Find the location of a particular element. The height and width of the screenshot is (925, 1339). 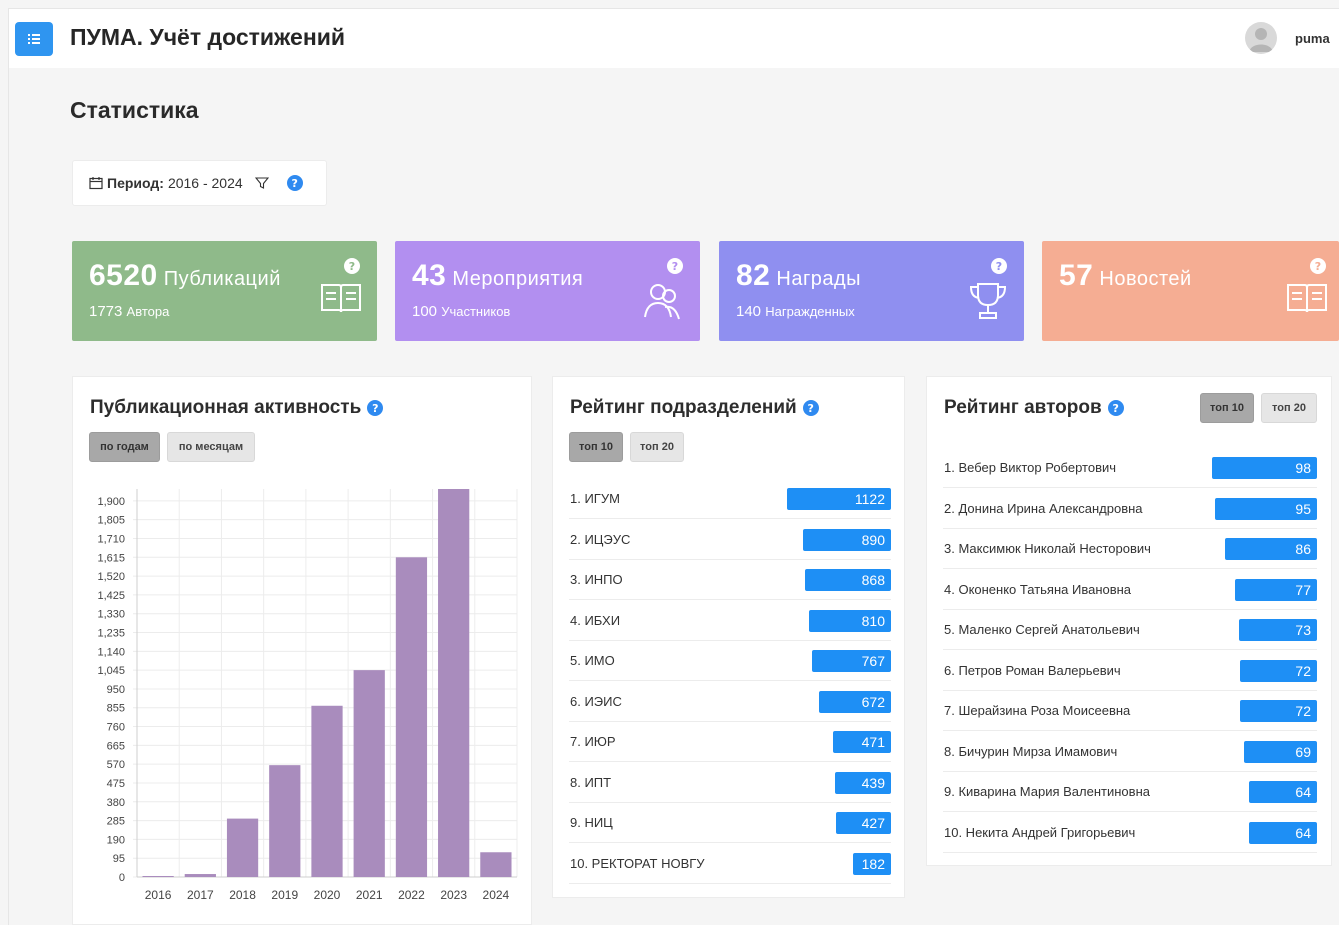

author-row-name: 4. Оконенко Татьяна Ивановна is located at coordinates (1038, 589).